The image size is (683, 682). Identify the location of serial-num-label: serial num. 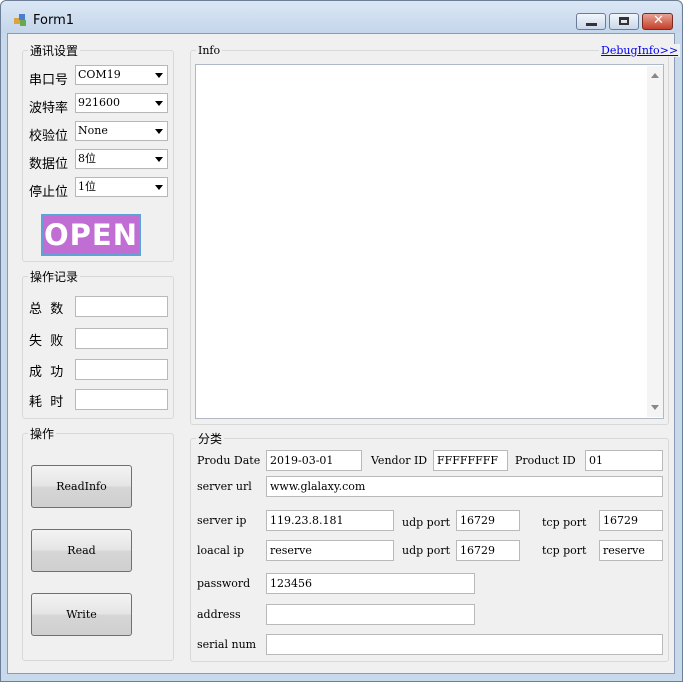
(227, 644).